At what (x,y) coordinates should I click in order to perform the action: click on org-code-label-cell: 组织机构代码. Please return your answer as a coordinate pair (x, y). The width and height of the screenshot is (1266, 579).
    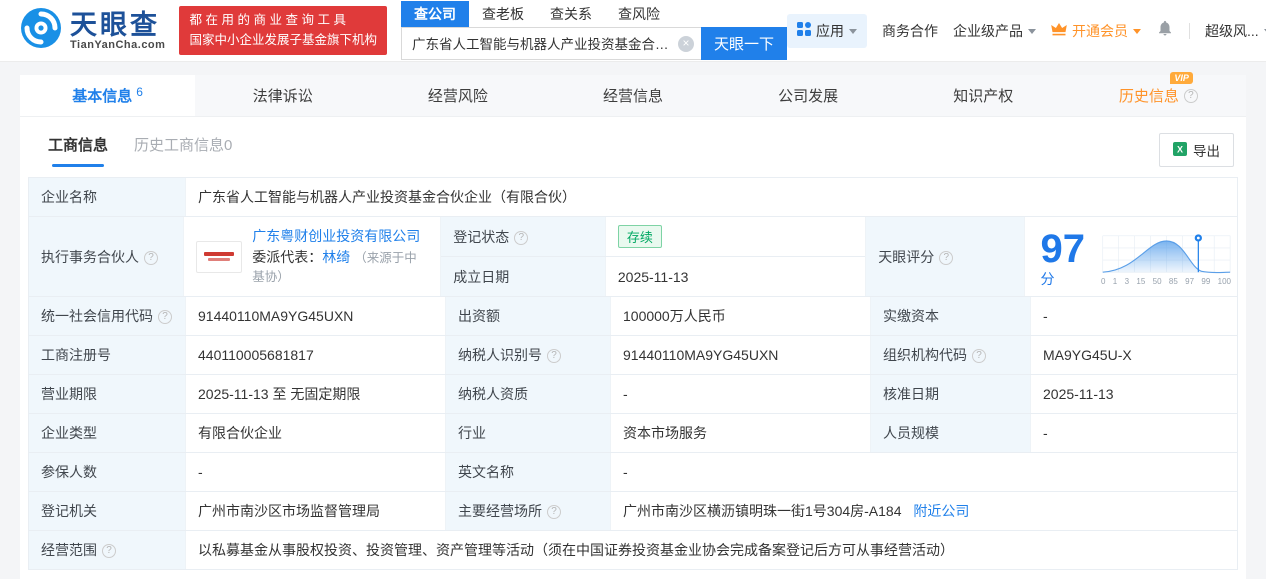
    Looking at the image, I should click on (951, 355).